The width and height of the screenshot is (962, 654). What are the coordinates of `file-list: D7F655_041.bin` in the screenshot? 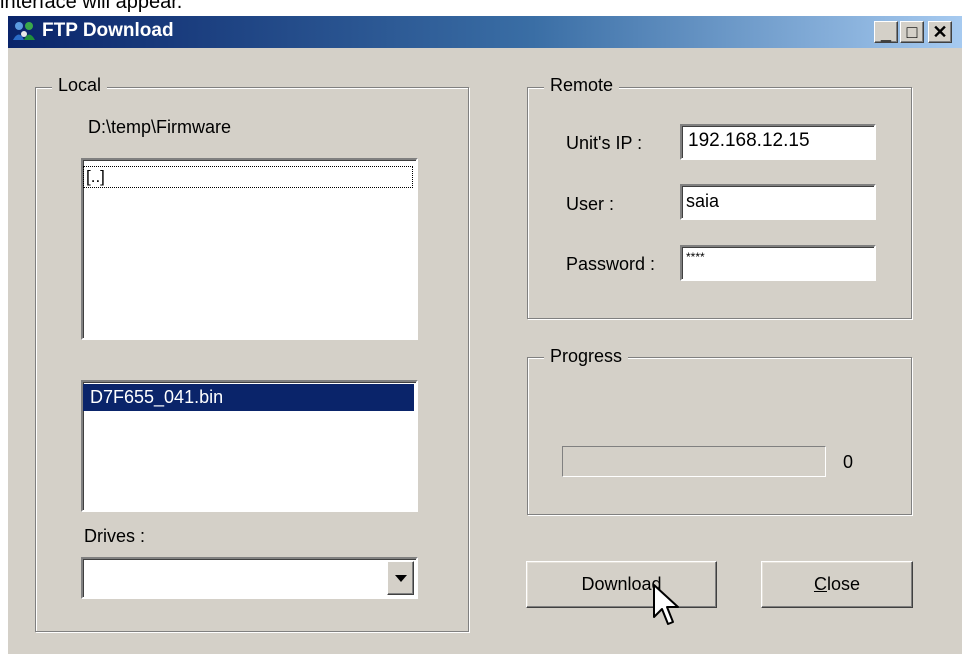 It's located at (249, 446).